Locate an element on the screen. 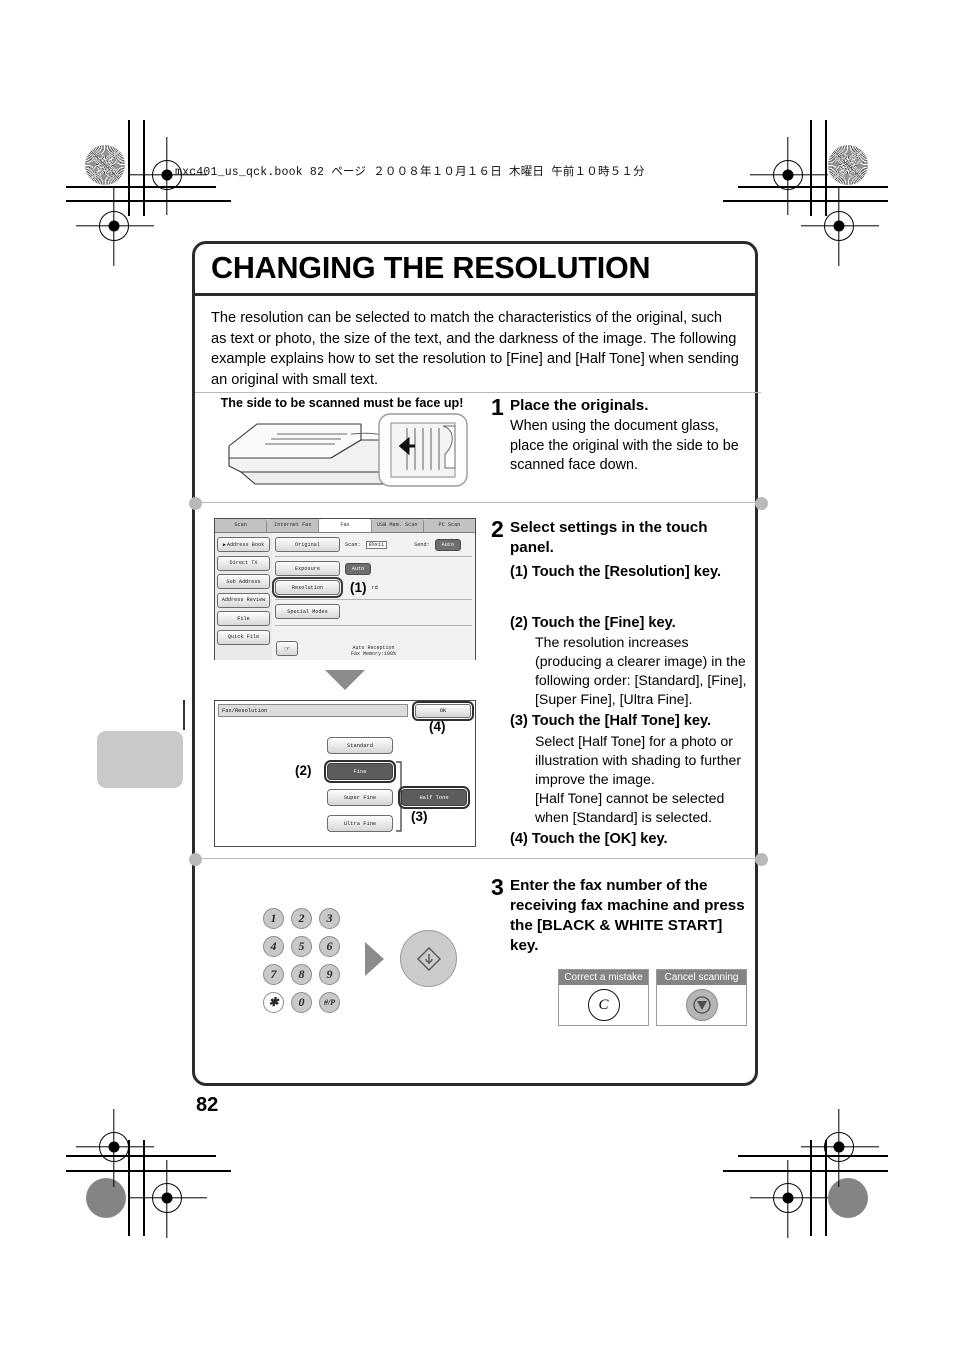 This screenshot has width=954, height=1350. page-number: 82 is located at coordinates (207, 1105).